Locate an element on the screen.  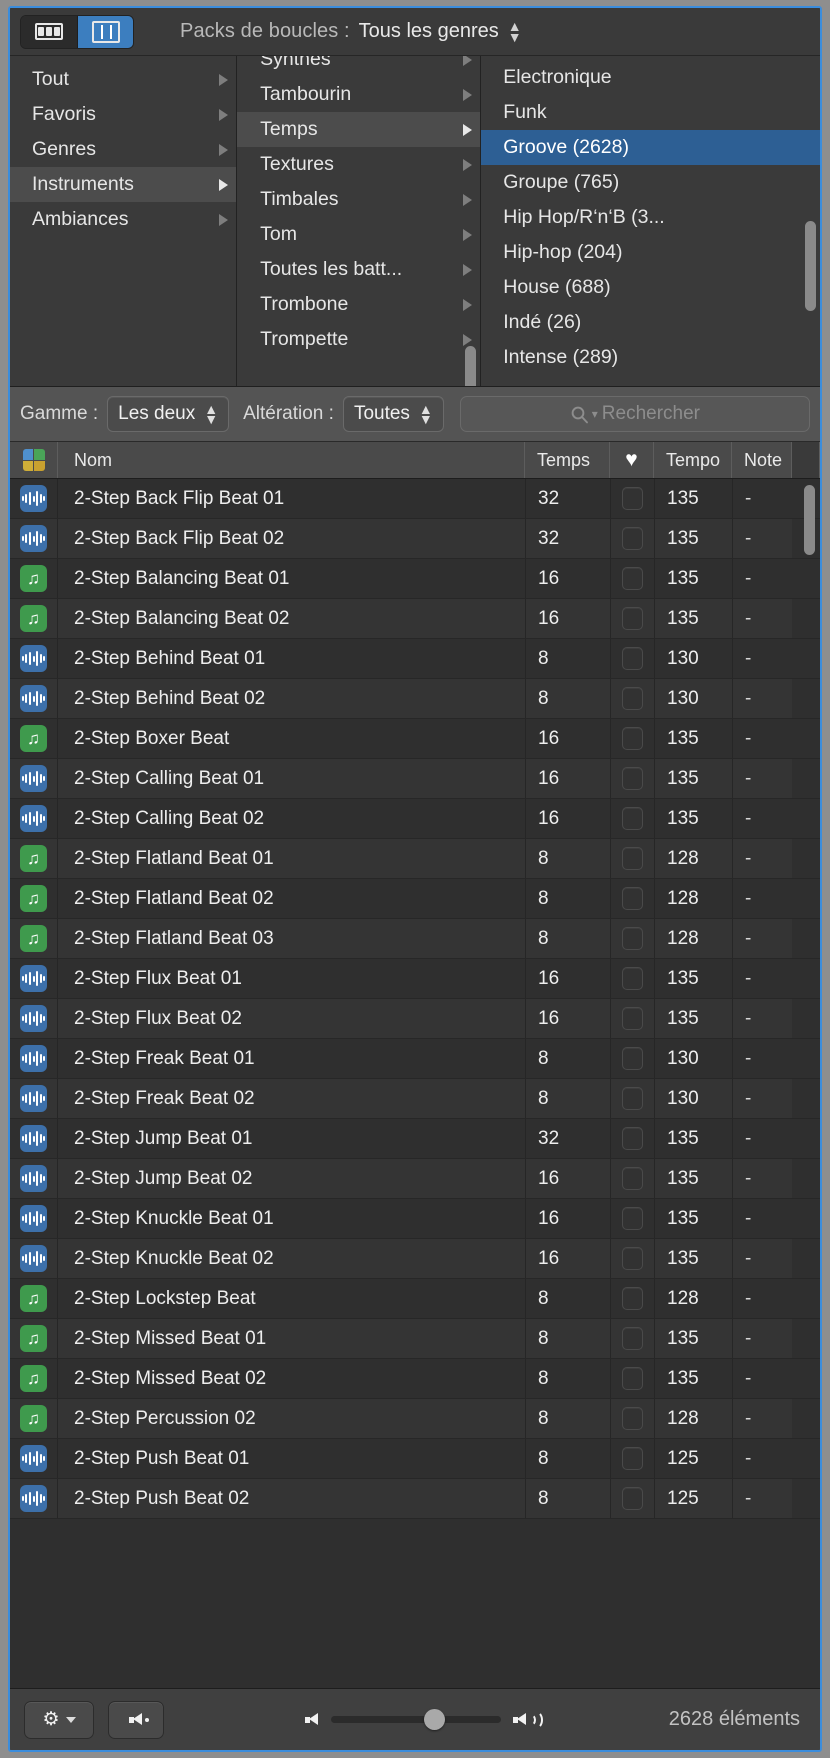
mute-button is located at coordinates (136, 1719).